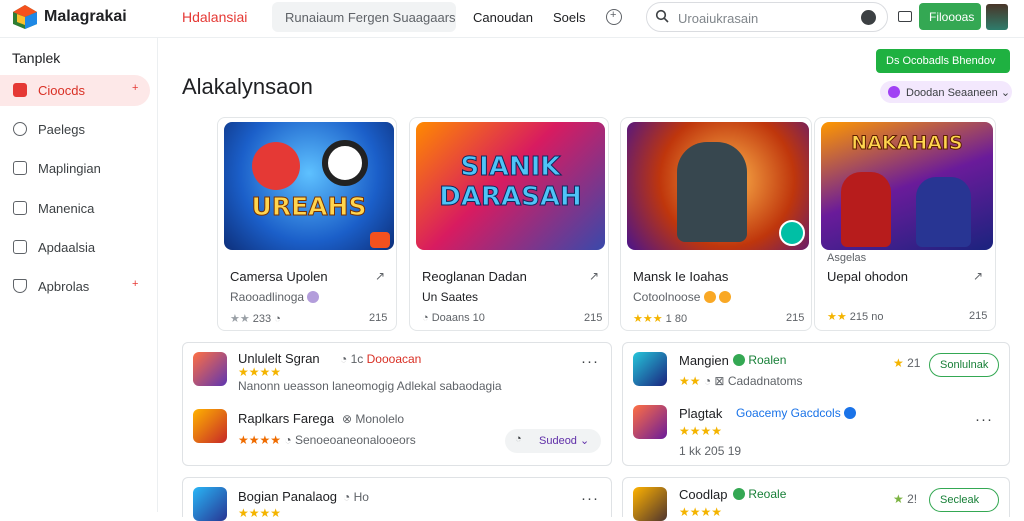 This screenshot has height=521, width=1024. What do you see at coordinates (712, 192) in the screenshot?
I see `warrior-art` at bounding box center [712, 192].